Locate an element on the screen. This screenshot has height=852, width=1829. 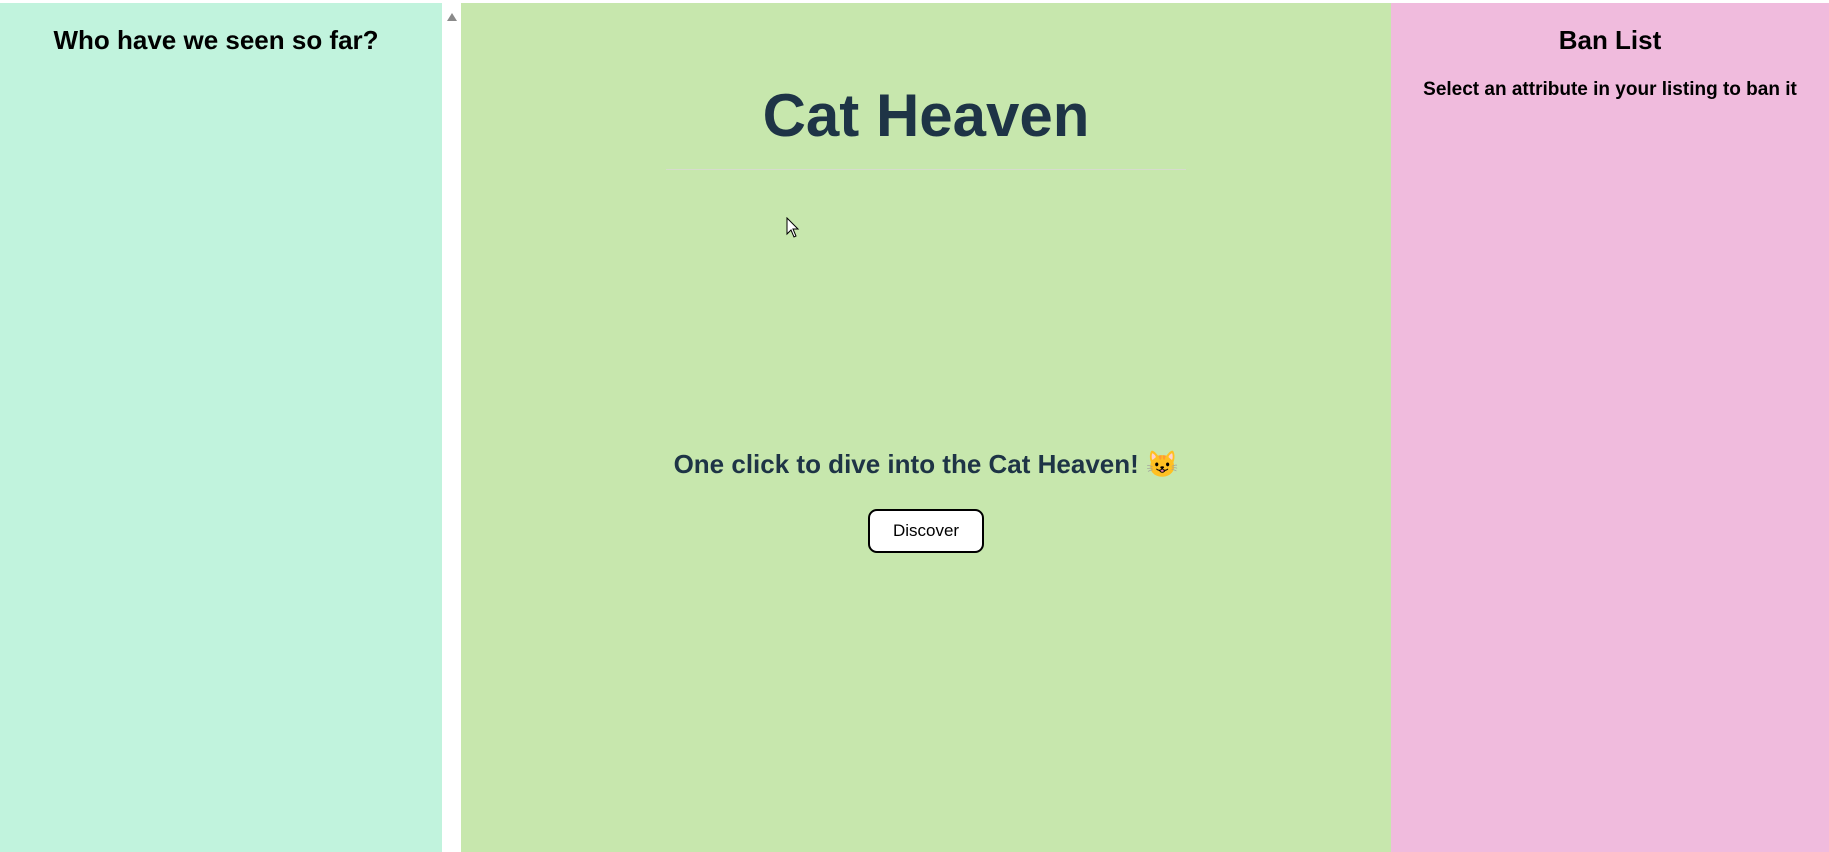
history-title: Who have we seen so far? is located at coordinates (216, 40).